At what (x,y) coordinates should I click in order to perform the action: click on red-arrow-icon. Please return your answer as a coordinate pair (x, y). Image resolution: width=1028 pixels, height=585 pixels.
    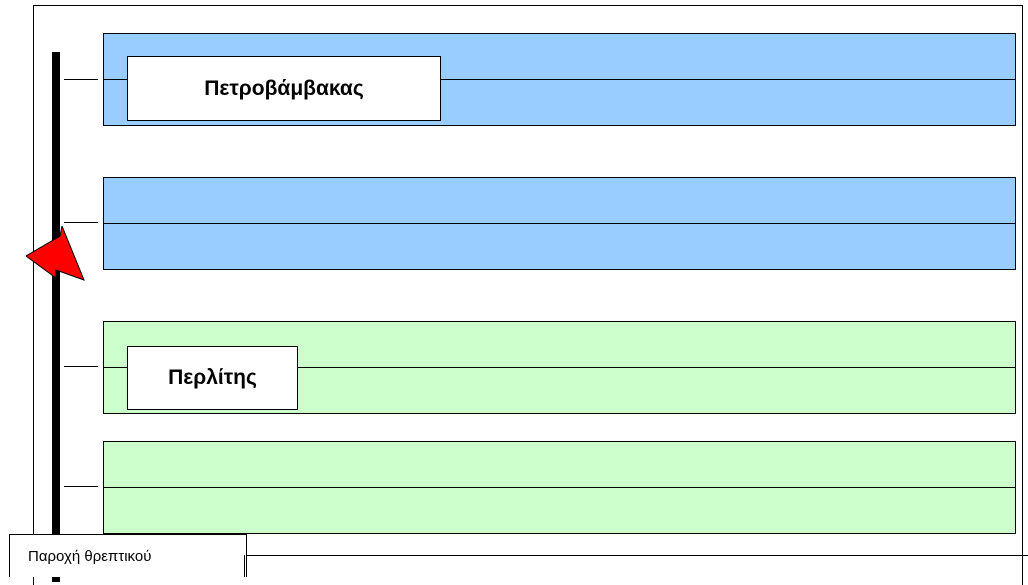
    Looking at the image, I should click on (55, 253).